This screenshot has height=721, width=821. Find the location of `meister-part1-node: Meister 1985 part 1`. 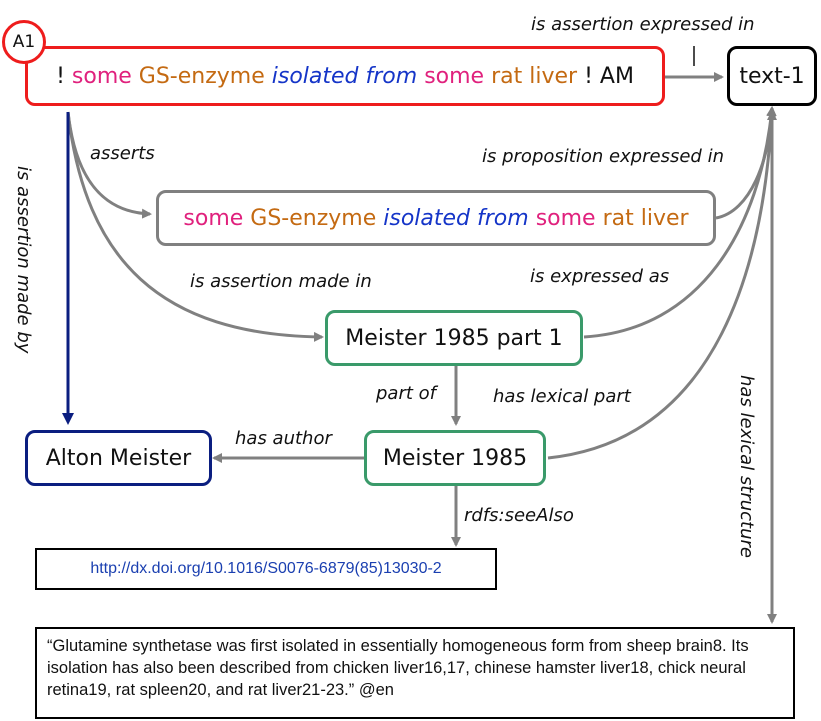

meister-part1-node: Meister 1985 part 1 is located at coordinates (454, 338).